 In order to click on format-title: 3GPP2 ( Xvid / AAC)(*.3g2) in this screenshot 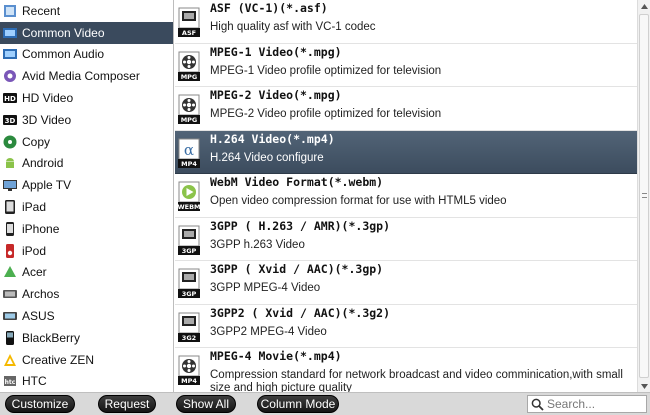, I will do `click(300, 312)`.